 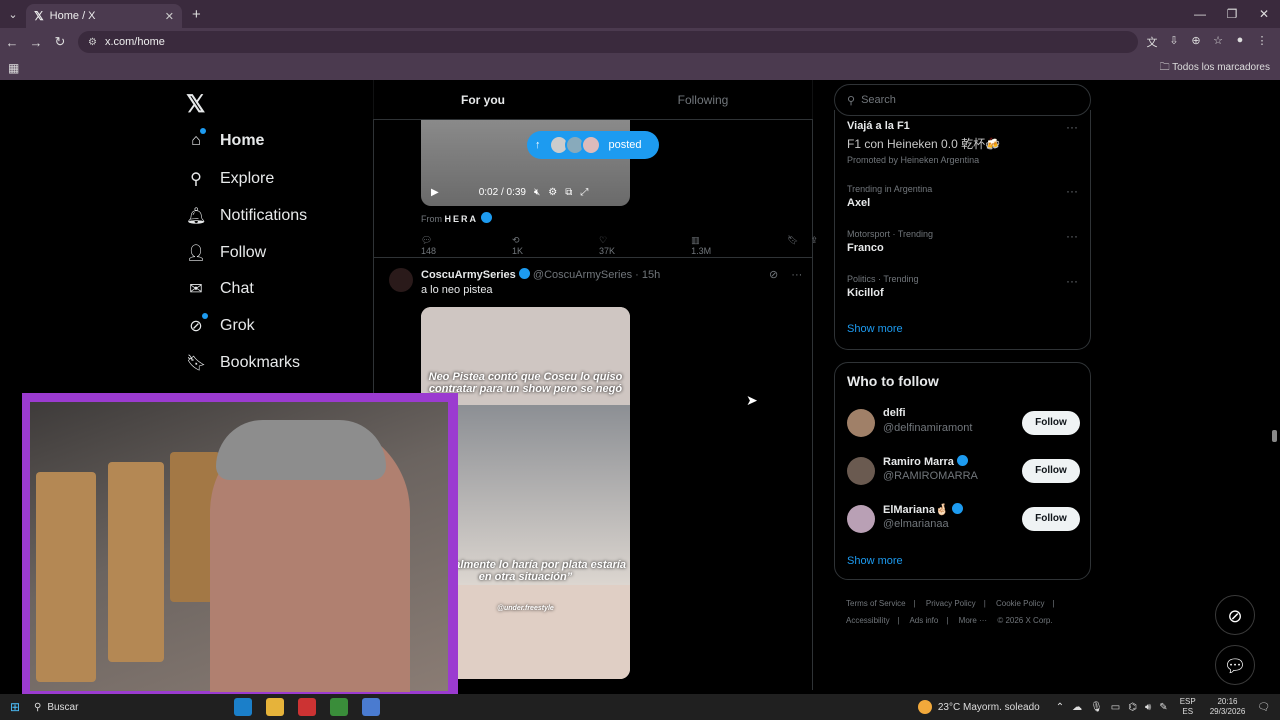 What do you see at coordinates (1215, 68) in the screenshot?
I see `all-bookmarks-link: 🗀 Todos los marcadores` at bounding box center [1215, 68].